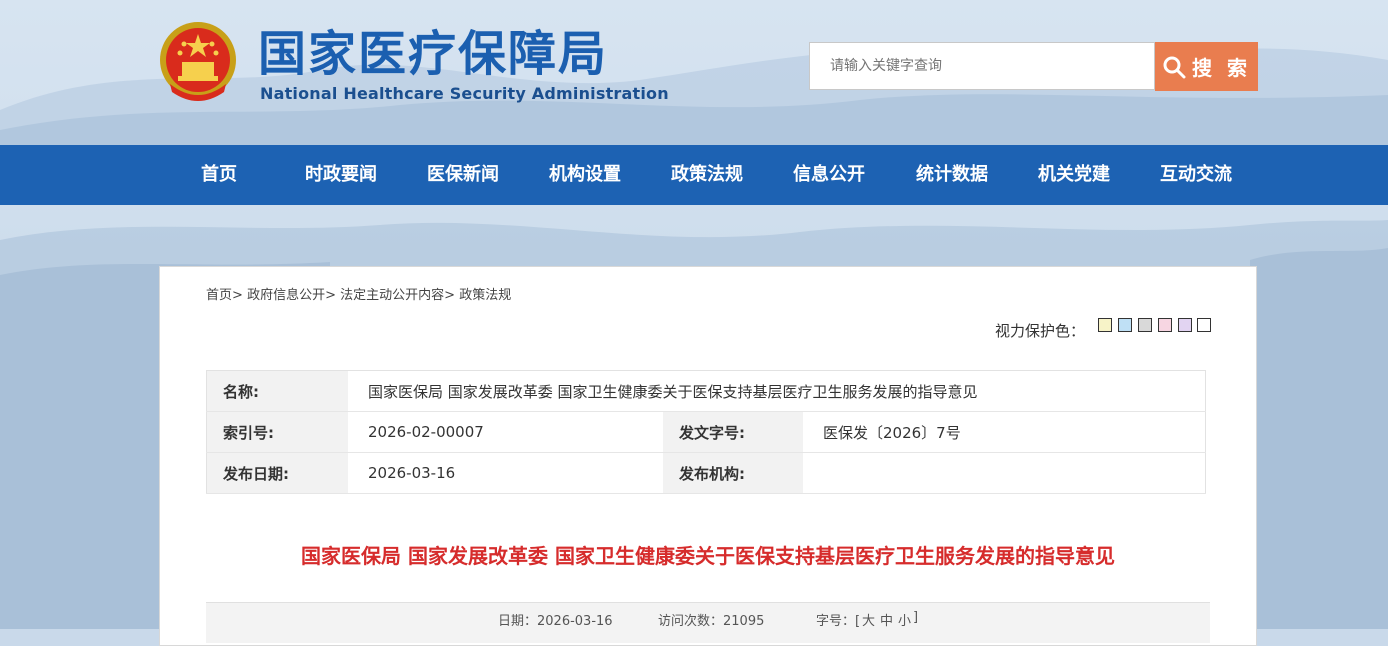 The height and width of the screenshot is (646, 1388). I want to click on nav-item-organization: 机构设置, so click(585, 175).